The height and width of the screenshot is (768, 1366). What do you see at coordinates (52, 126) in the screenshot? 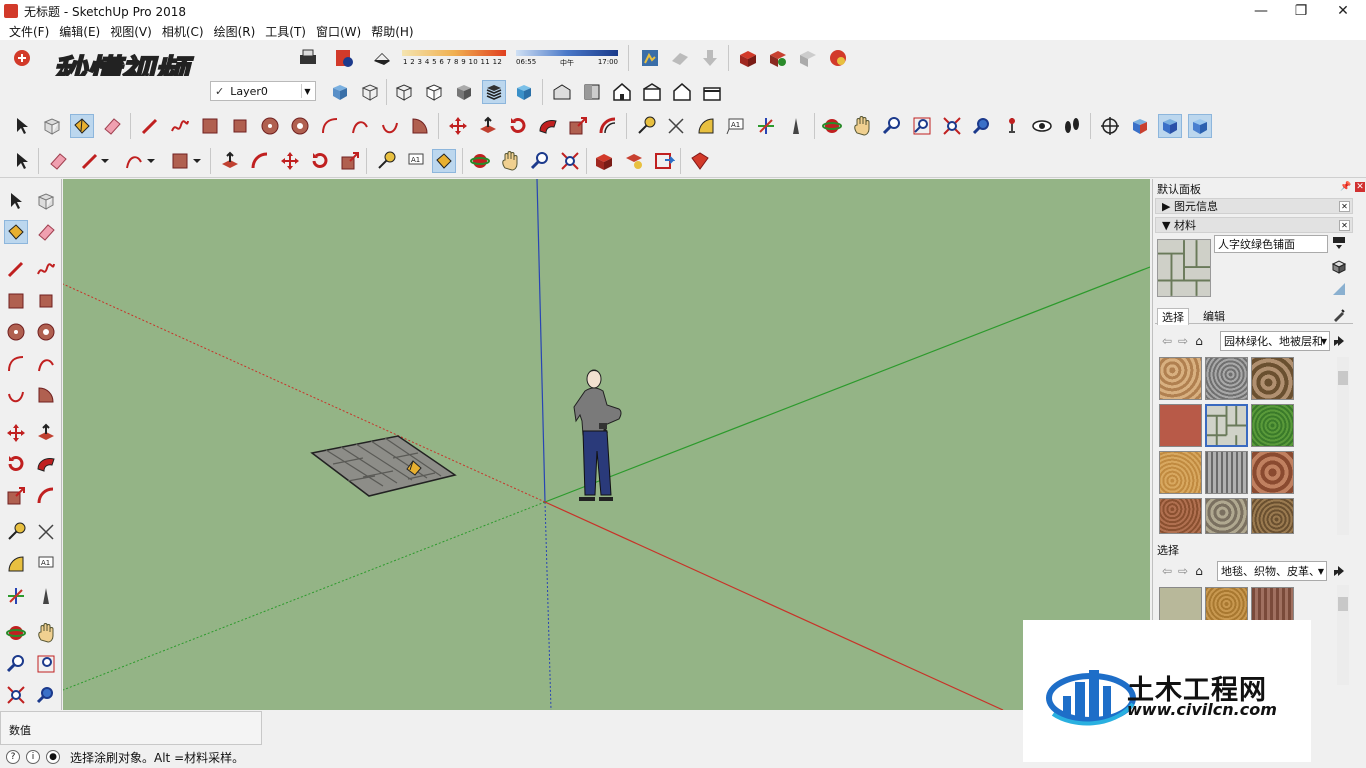
I see `make-component-icon` at bounding box center [52, 126].